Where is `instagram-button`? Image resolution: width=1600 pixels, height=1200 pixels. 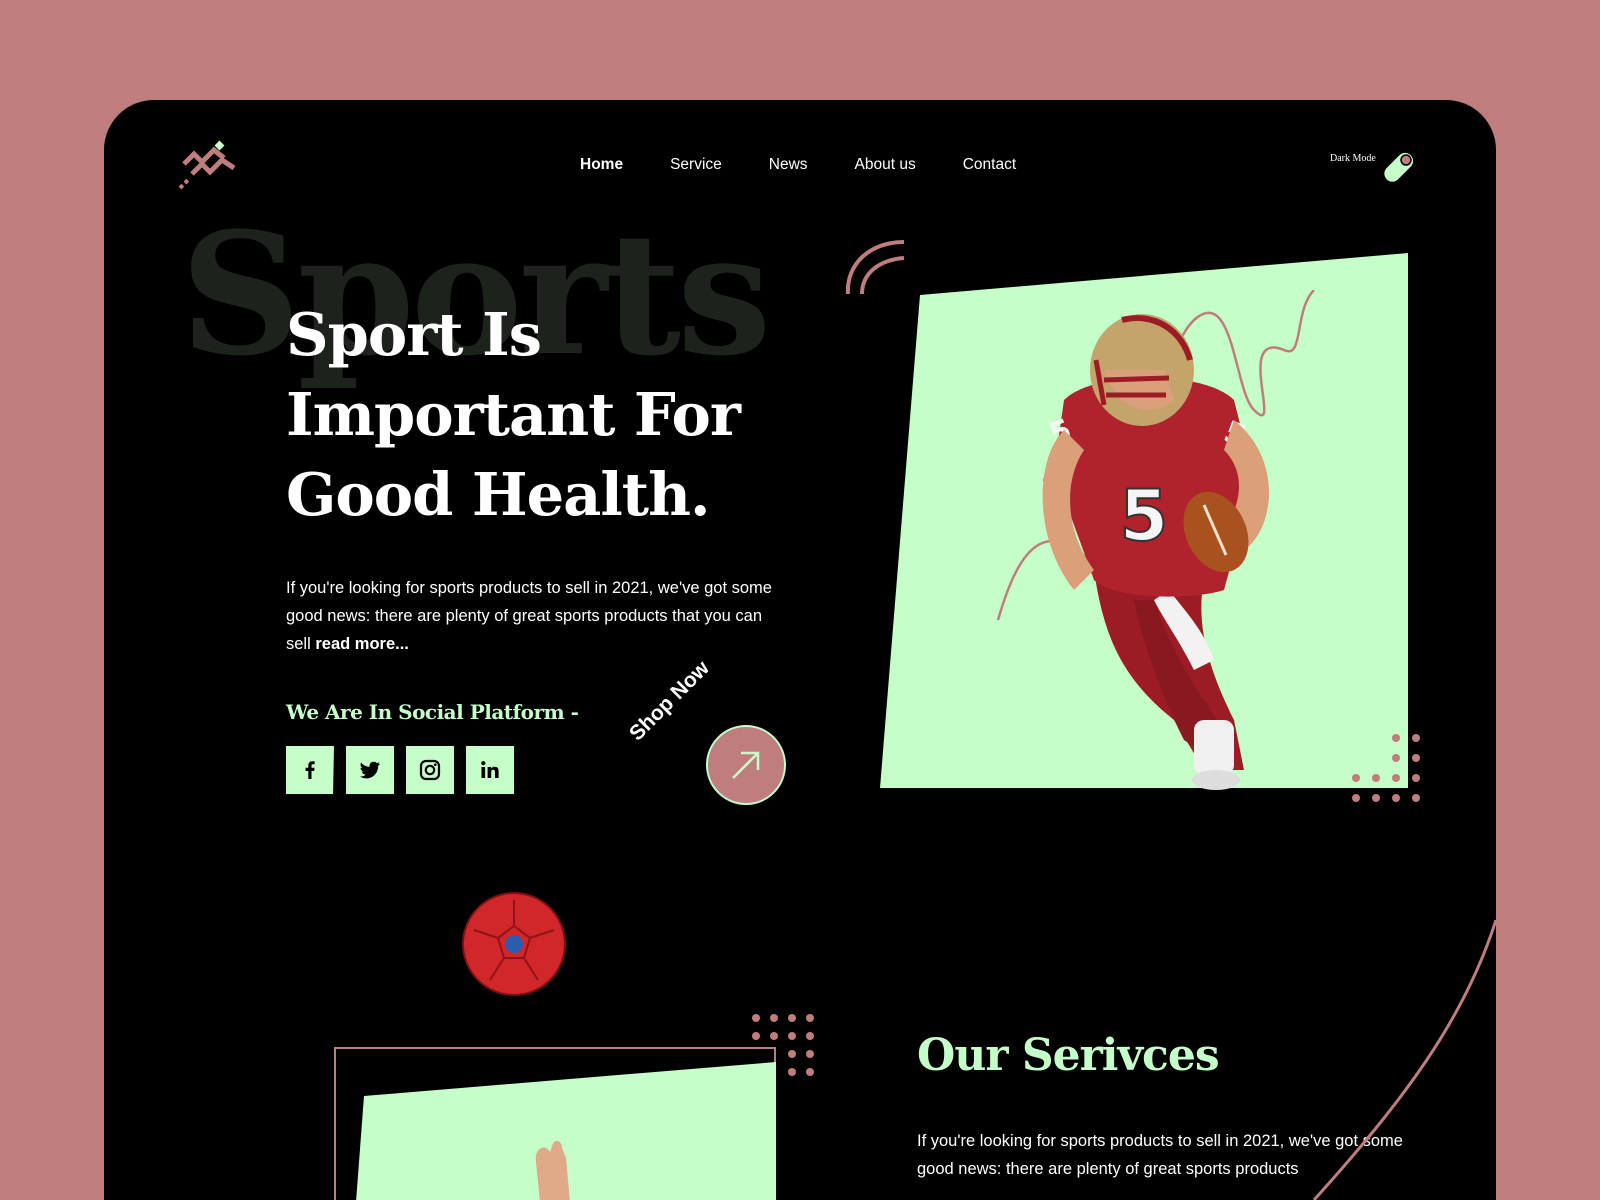 instagram-button is located at coordinates (430, 770).